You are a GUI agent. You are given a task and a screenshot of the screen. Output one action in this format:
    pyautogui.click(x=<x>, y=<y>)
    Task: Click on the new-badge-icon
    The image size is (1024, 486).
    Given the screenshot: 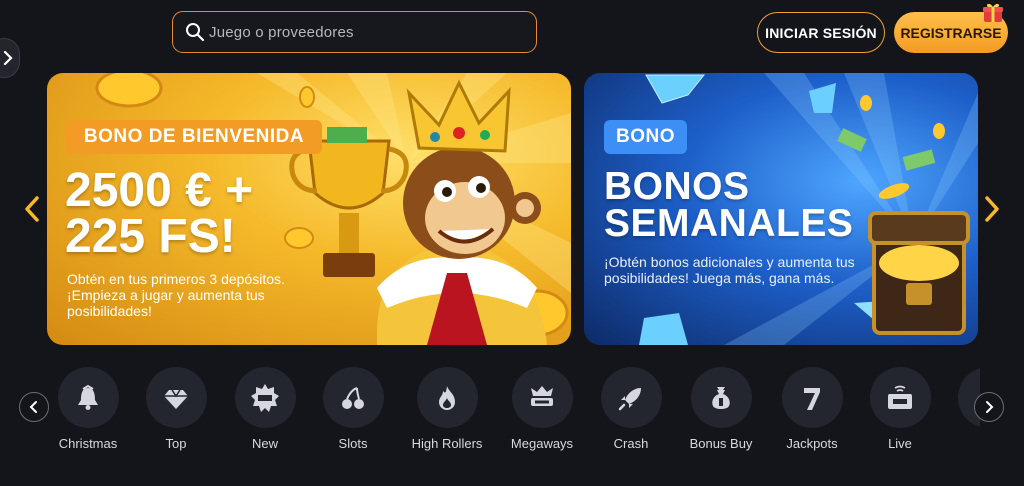 What is the action you would take?
    pyautogui.click(x=265, y=397)
    